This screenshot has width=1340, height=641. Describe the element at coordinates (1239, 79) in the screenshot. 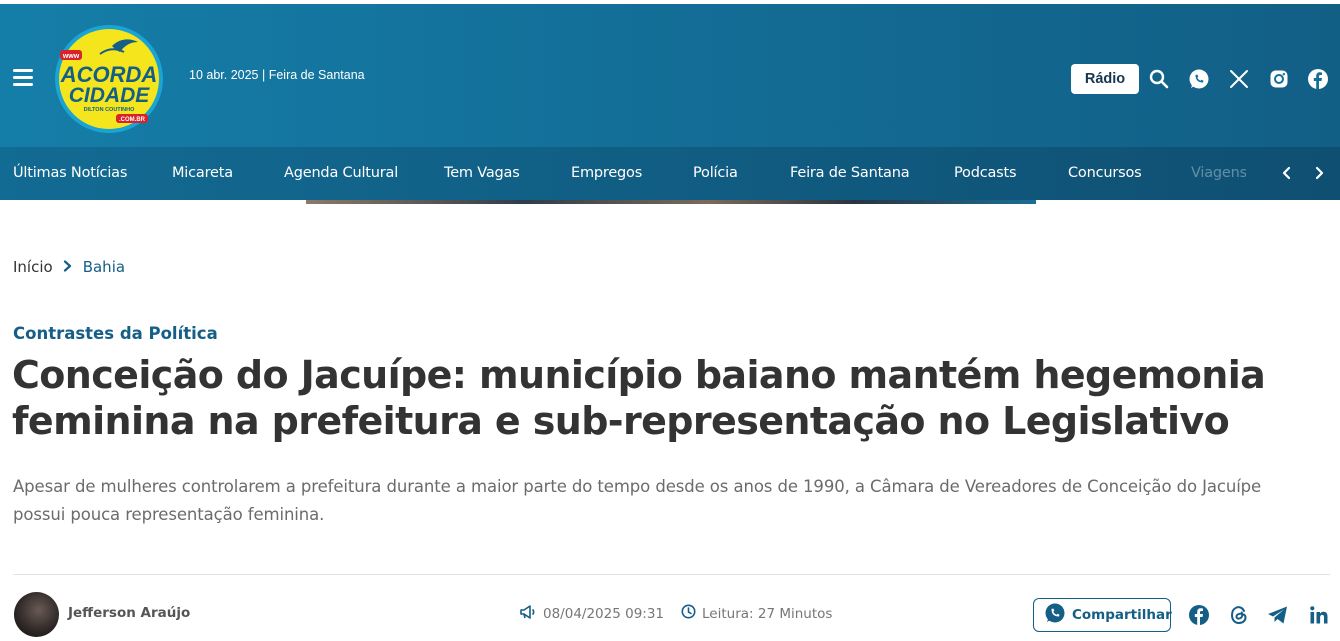

I see `x-icon` at that location.